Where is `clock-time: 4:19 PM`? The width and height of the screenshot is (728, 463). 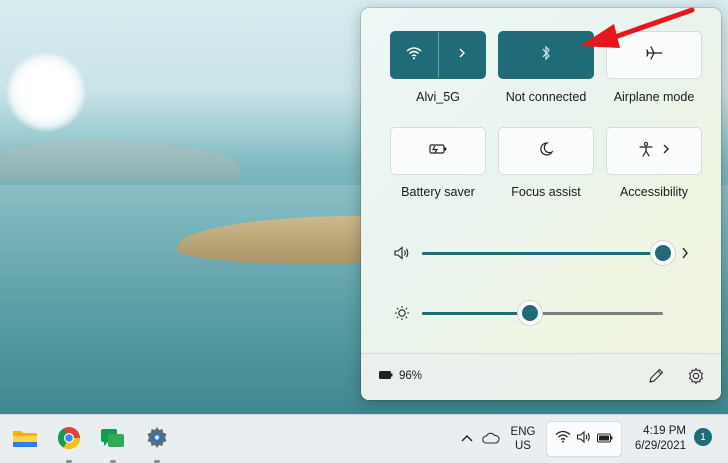 clock-time: 4:19 PM is located at coordinates (664, 431).